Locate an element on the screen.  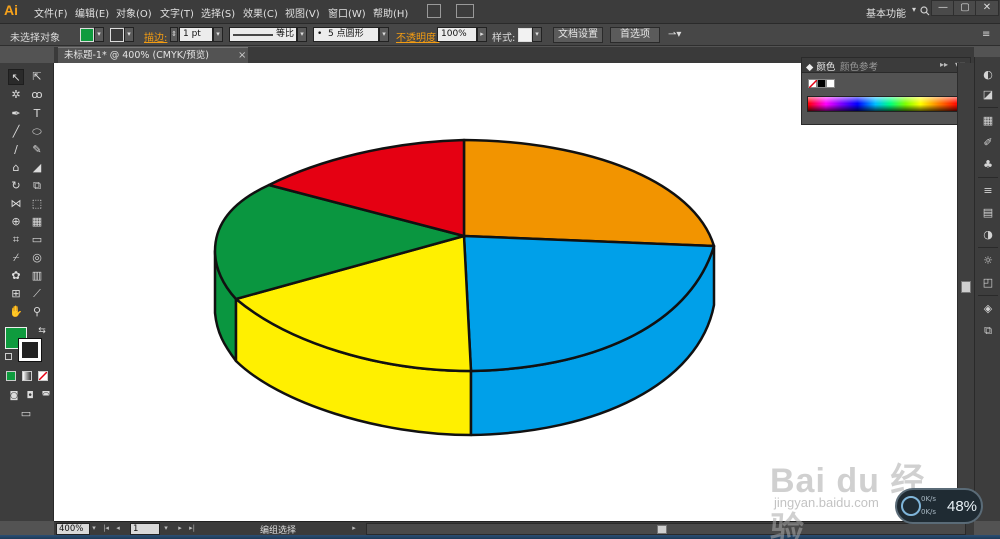
menu-object: 对象(O) is located at coordinates (134, 12).